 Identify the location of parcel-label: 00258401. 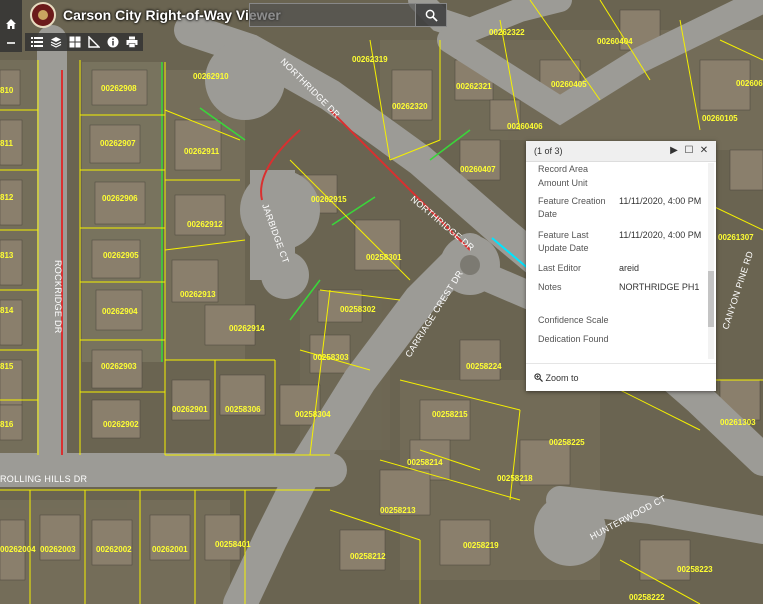
(233, 544).